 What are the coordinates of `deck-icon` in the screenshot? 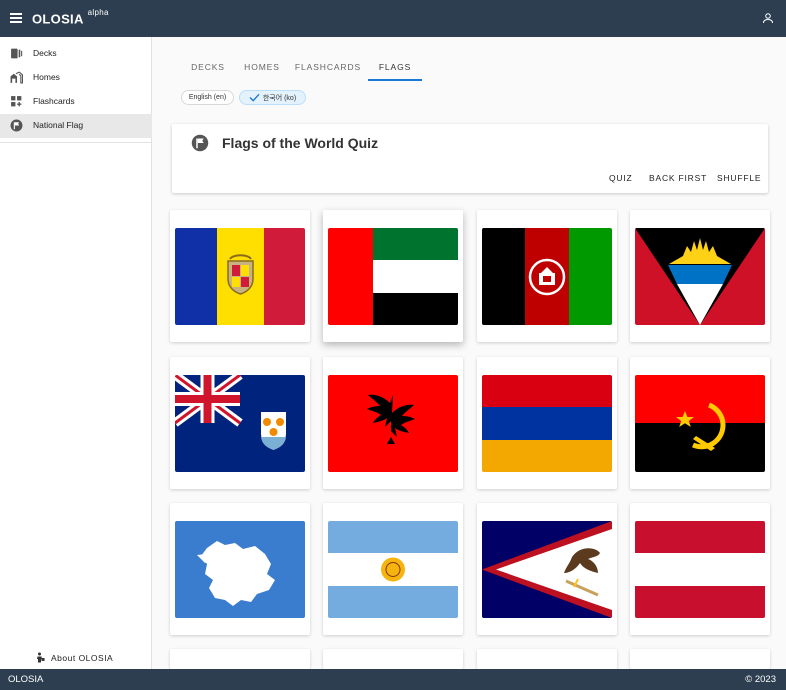 It's located at (17, 53).